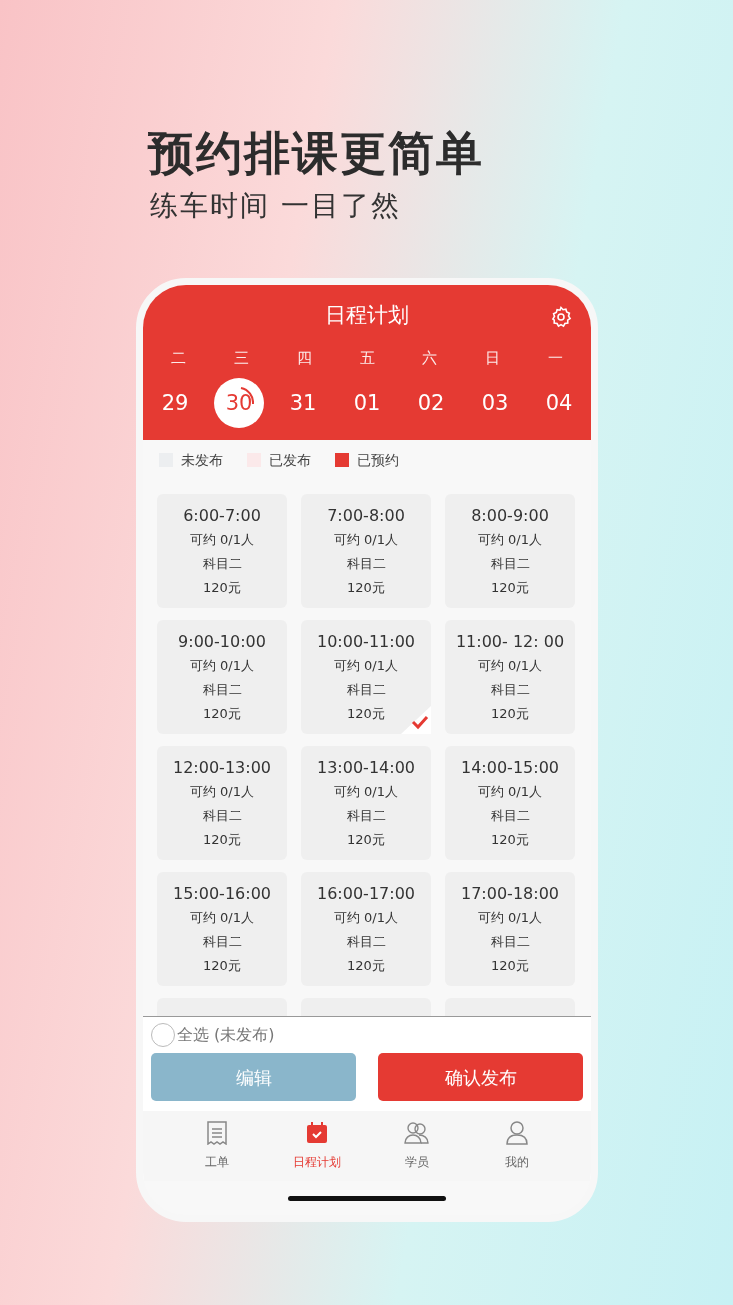 This screenshot has height=1305, width=733. Describe the element at coordinates (222, 642) in the screenshot. I see `slot-time: 9:00-10:00` at that location.